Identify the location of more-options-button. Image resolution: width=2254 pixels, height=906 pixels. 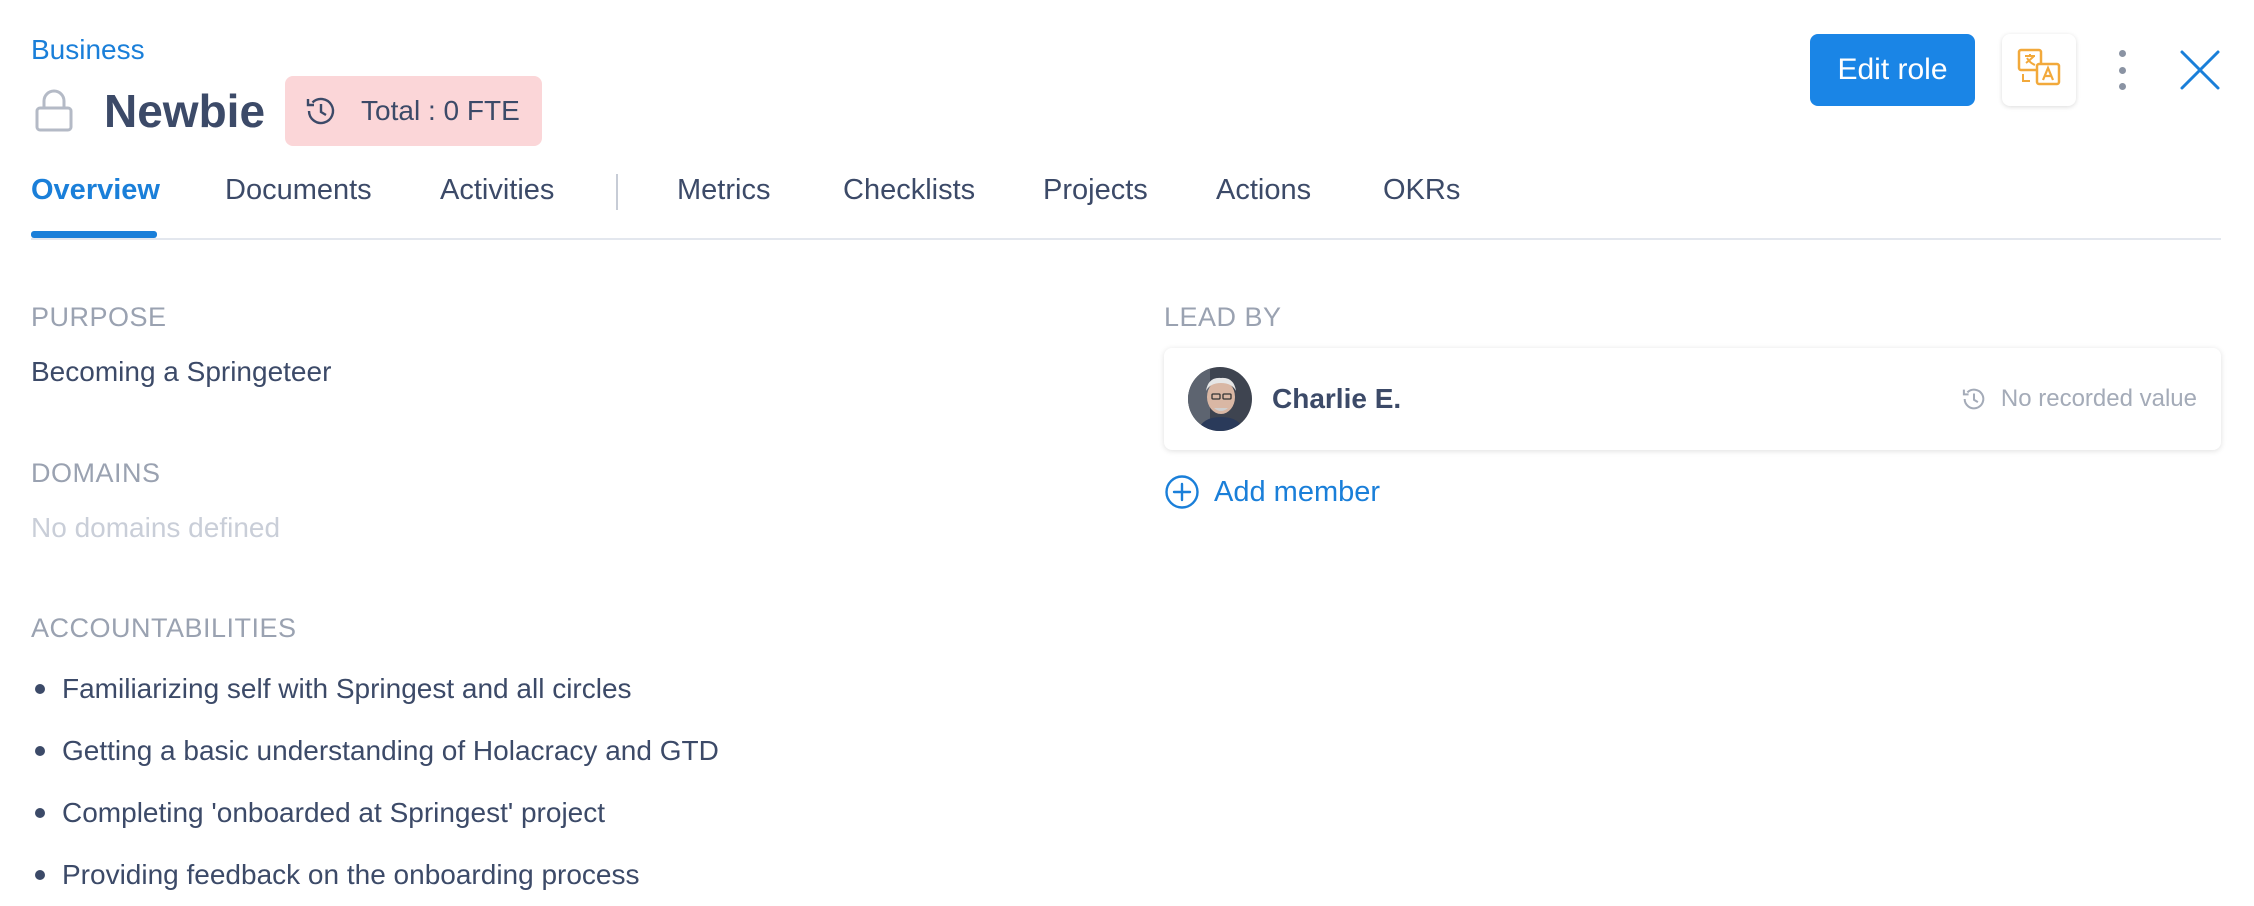
(2122, 70).